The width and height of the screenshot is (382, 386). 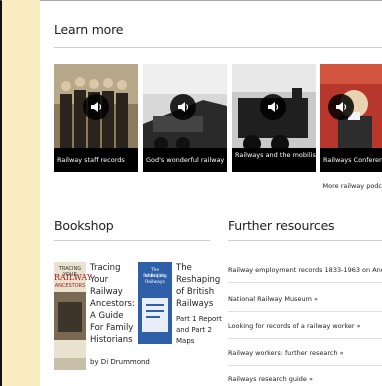 What do you see at coordinates (199, 330) in the screenshot?
I see `book-subtitle: Part 1 Report and Part 2 Maps` at bounding box center [199, 330].